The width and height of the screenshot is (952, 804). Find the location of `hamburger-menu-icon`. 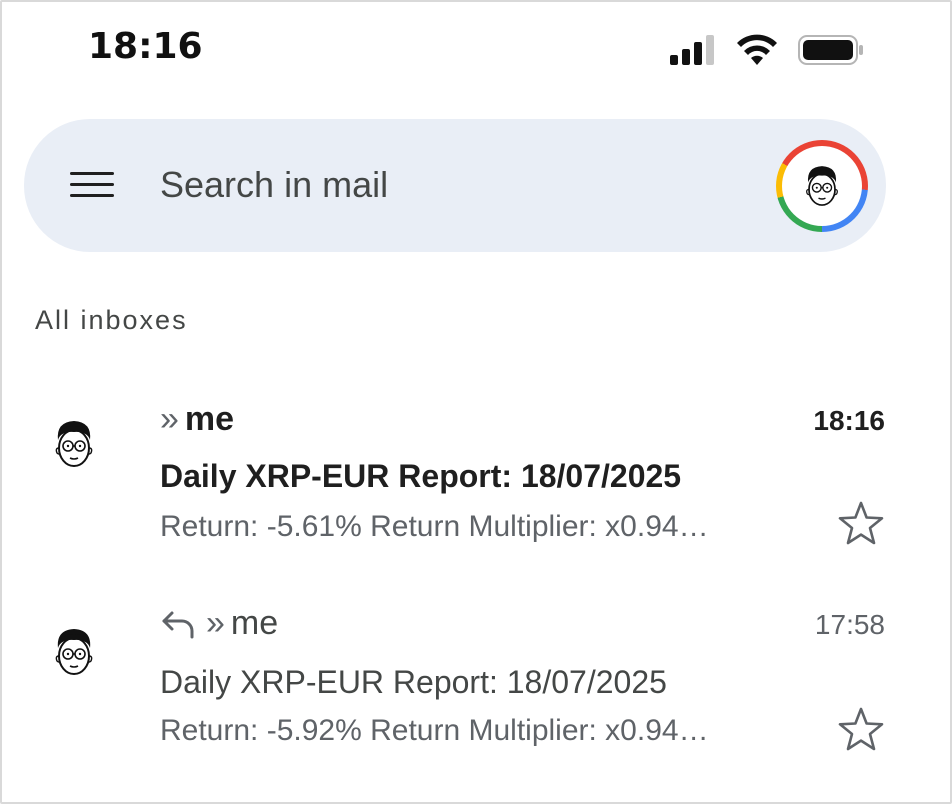

hamburger-menu-icon is located at coordinates (92, 185).